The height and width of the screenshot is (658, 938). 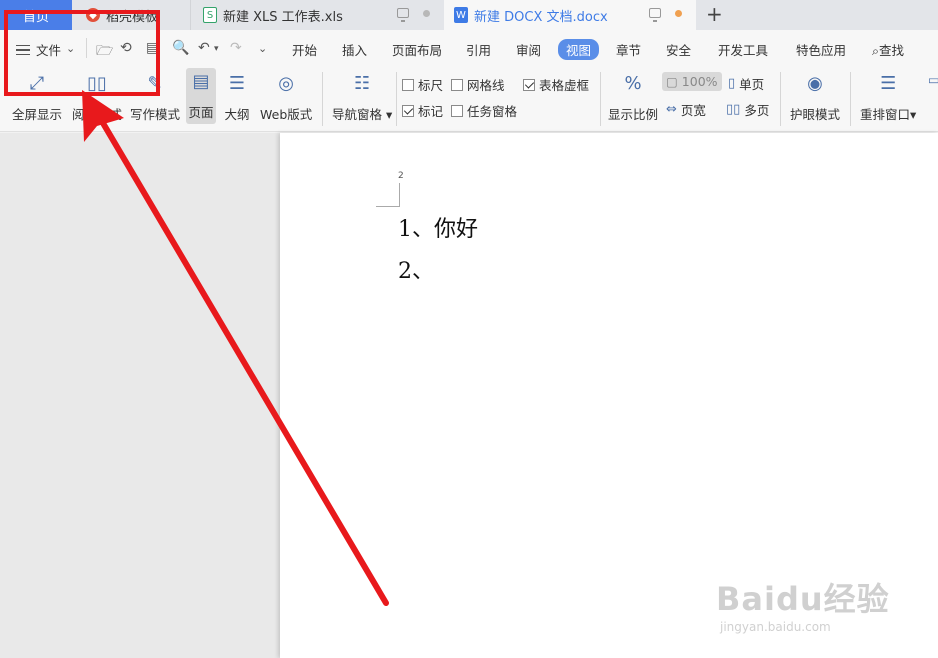 What do you see at coordinates (757, 110) in the screenshot?
I see `multi-page-label: 多页` at bounding box center [757, 110].